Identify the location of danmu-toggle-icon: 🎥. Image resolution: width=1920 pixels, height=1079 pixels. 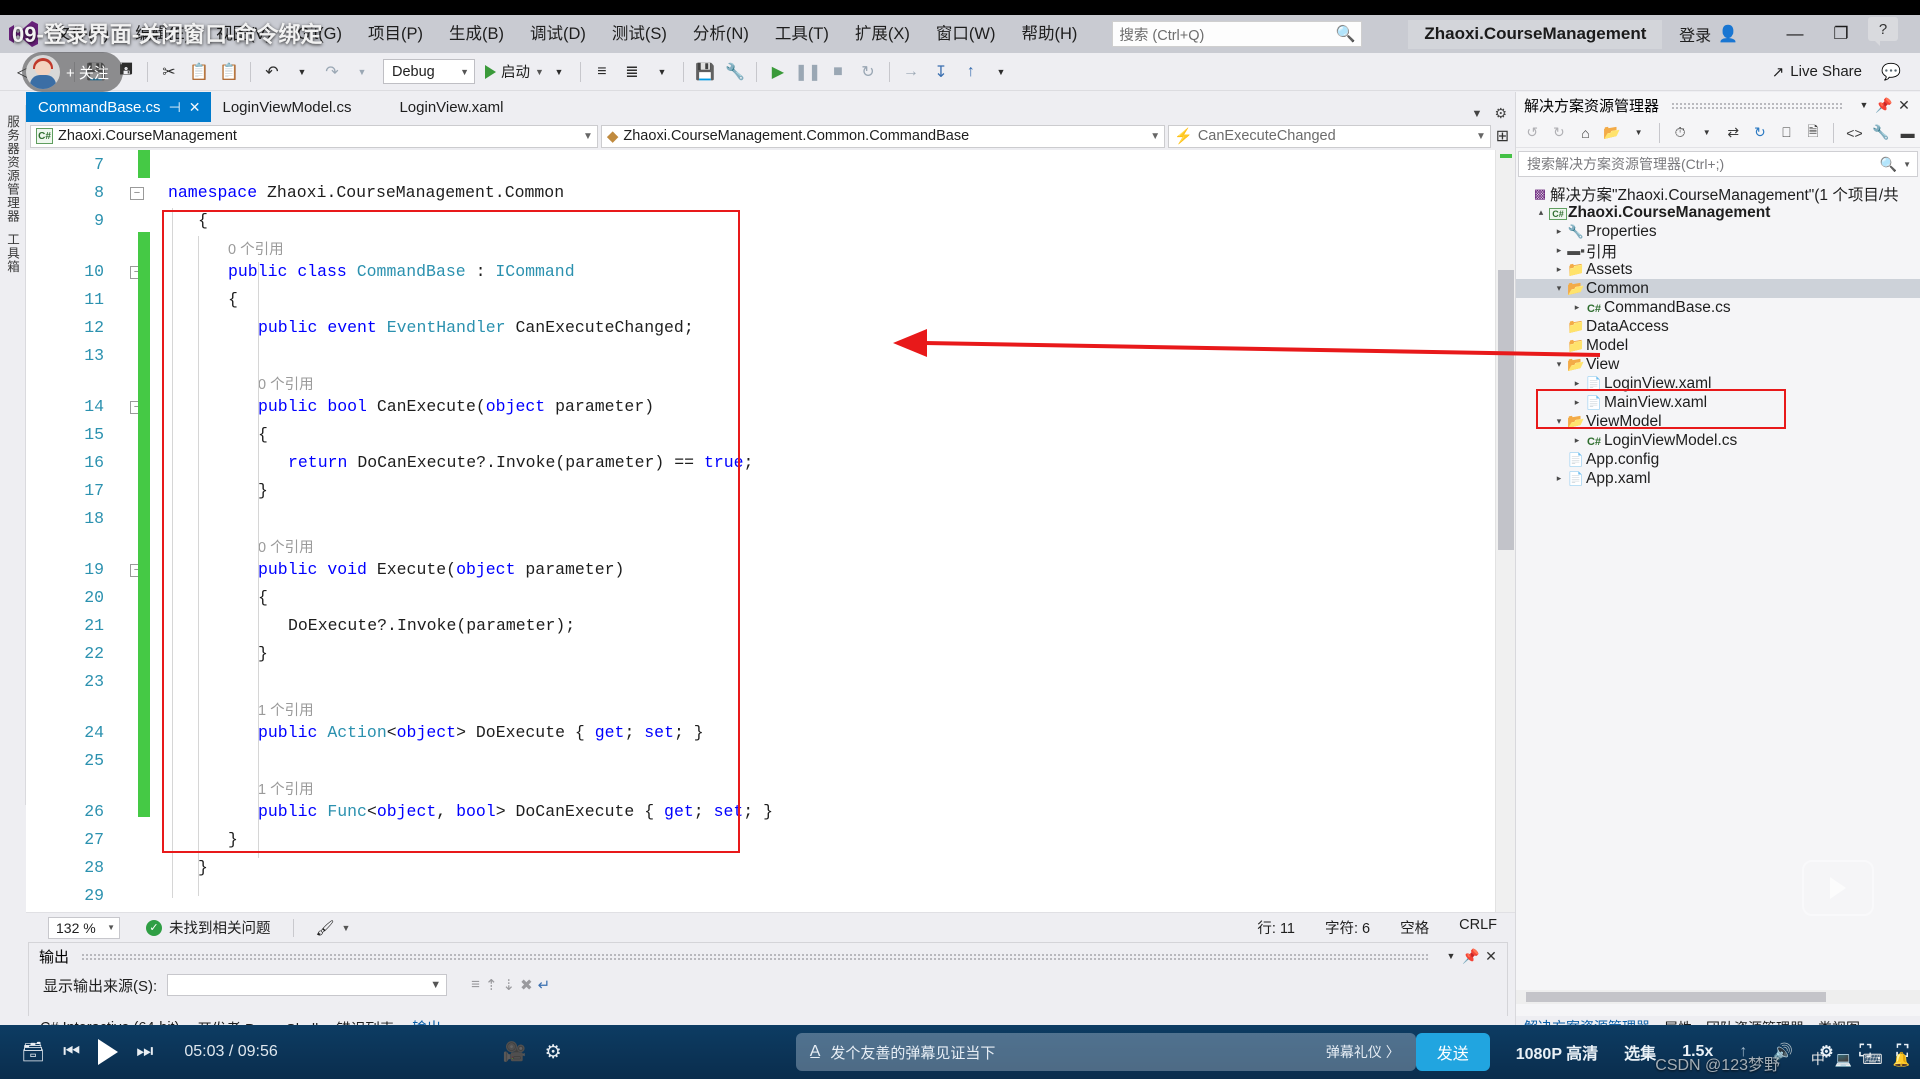
(515, 1052).